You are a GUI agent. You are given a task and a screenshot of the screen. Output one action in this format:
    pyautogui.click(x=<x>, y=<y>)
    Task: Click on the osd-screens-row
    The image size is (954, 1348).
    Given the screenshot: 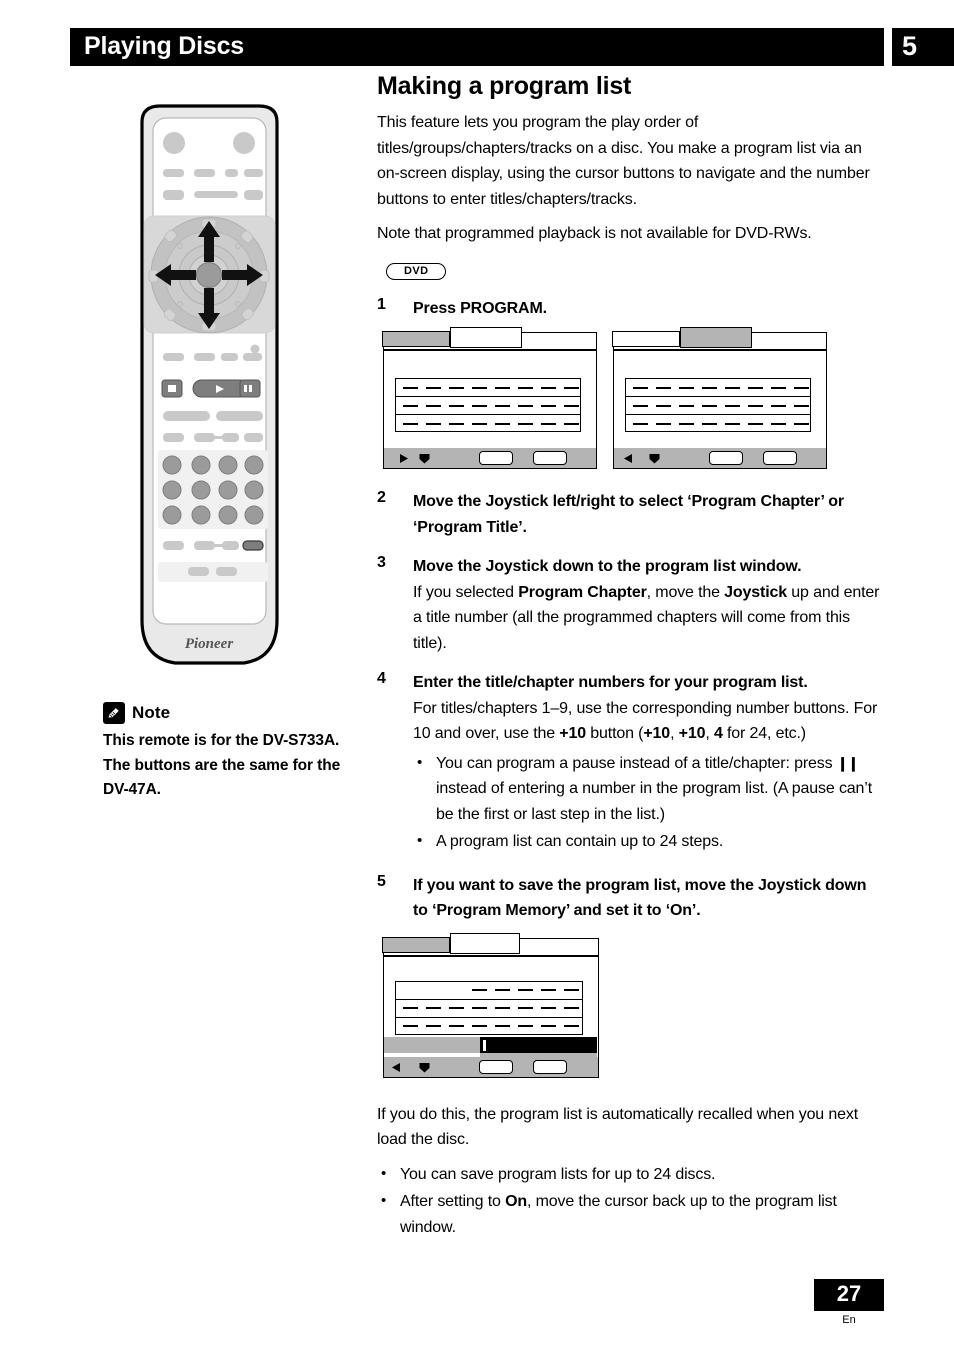 What is the action you would take?
    pyautogui.click(x=633, y=401)
    